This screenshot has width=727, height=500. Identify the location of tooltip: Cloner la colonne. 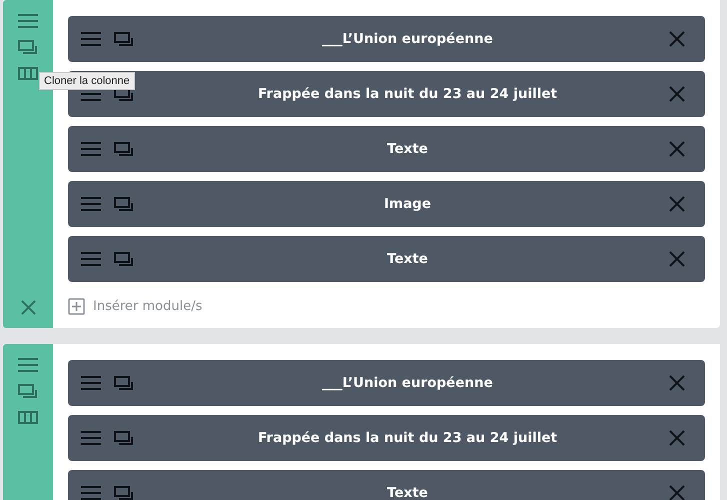
(87, 81).